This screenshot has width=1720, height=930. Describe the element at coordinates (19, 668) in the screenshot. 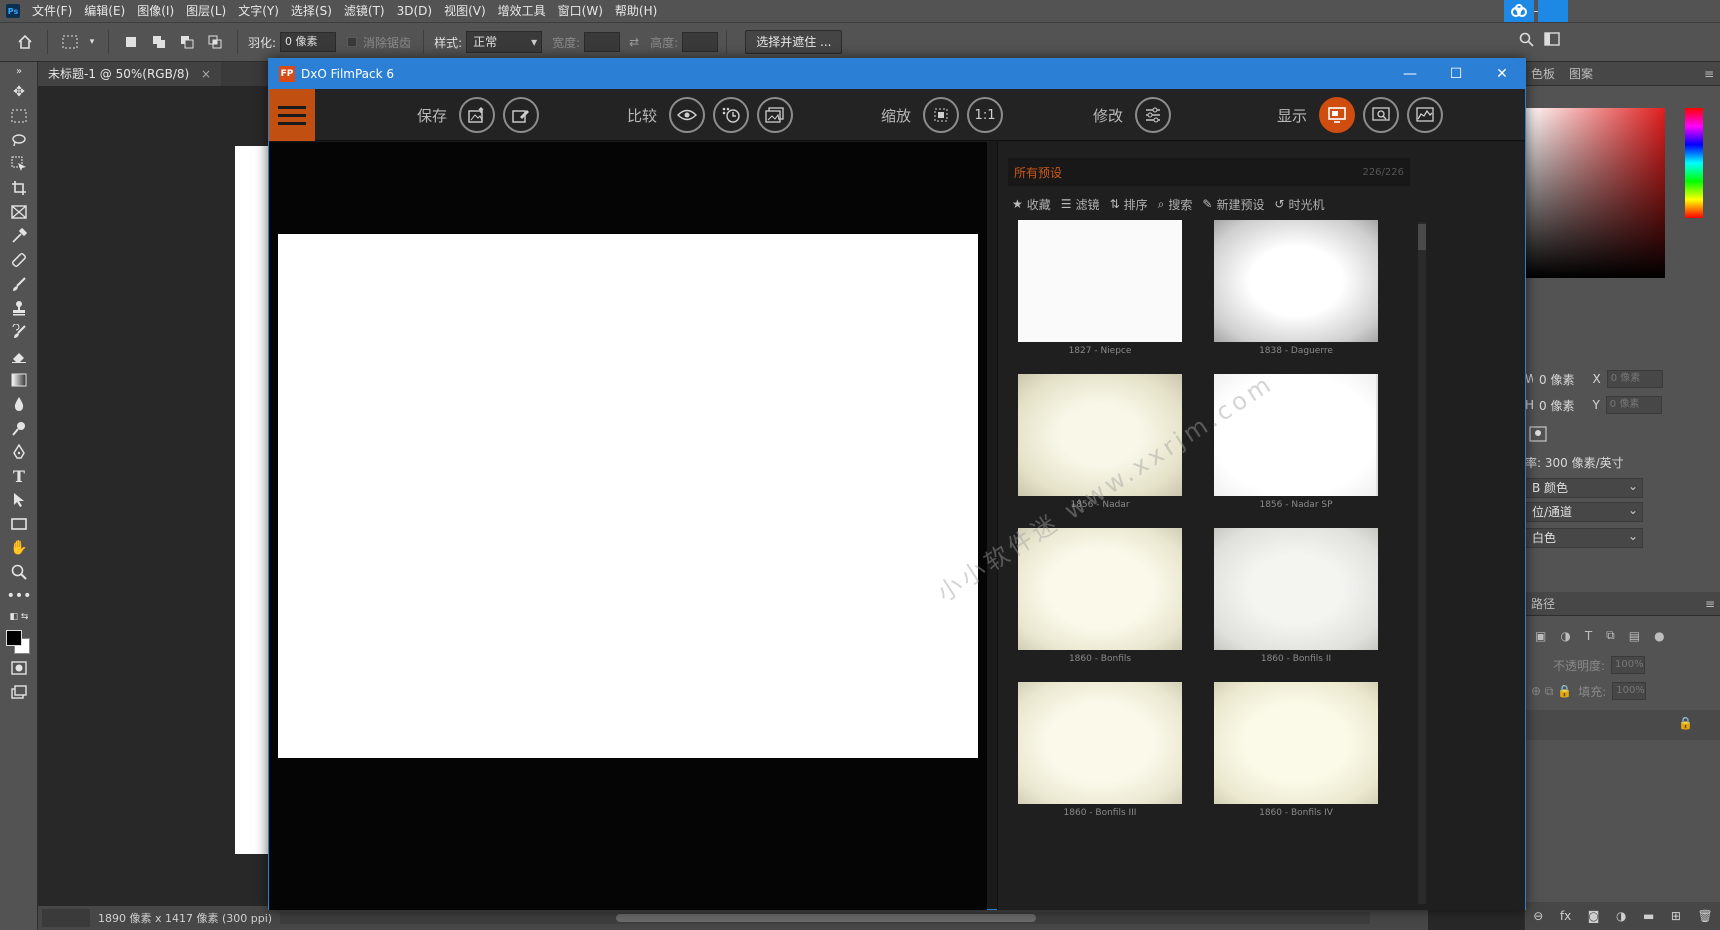

I see `quick-mask-icon` at that location.